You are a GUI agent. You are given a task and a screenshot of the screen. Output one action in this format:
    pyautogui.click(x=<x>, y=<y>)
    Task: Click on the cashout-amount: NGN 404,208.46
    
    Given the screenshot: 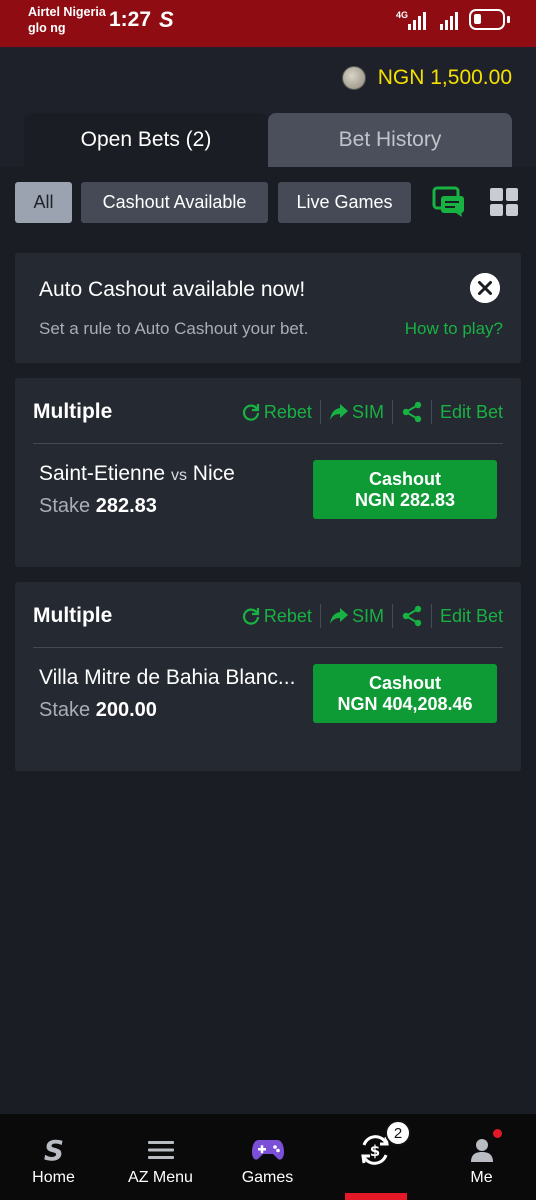 What is the action you would take?
    pyautogui.click(x=405, y=703)
    